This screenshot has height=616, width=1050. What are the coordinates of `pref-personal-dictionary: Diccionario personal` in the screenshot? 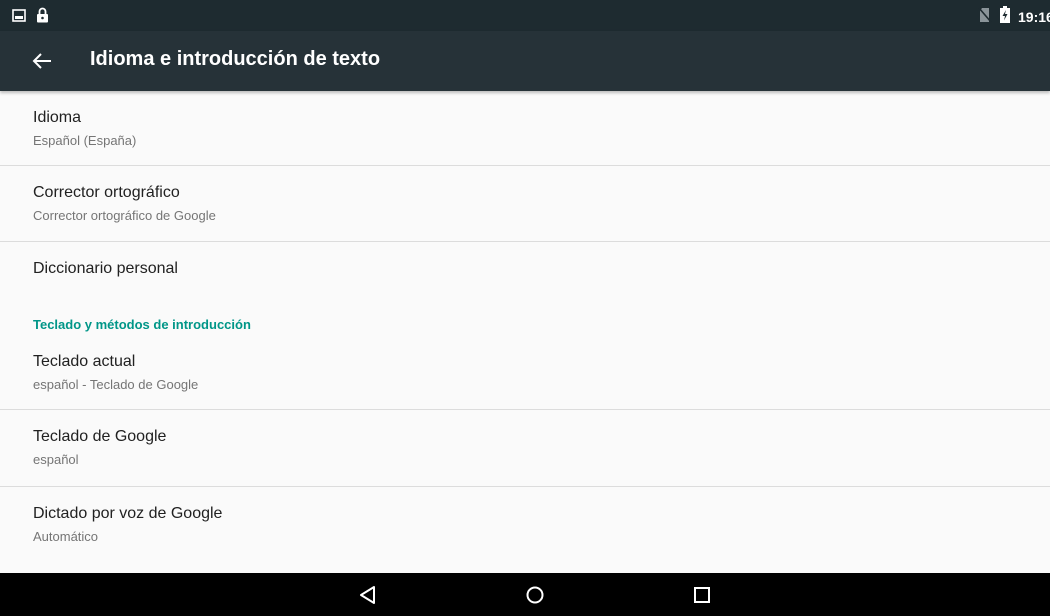 It's located at (525, 270).